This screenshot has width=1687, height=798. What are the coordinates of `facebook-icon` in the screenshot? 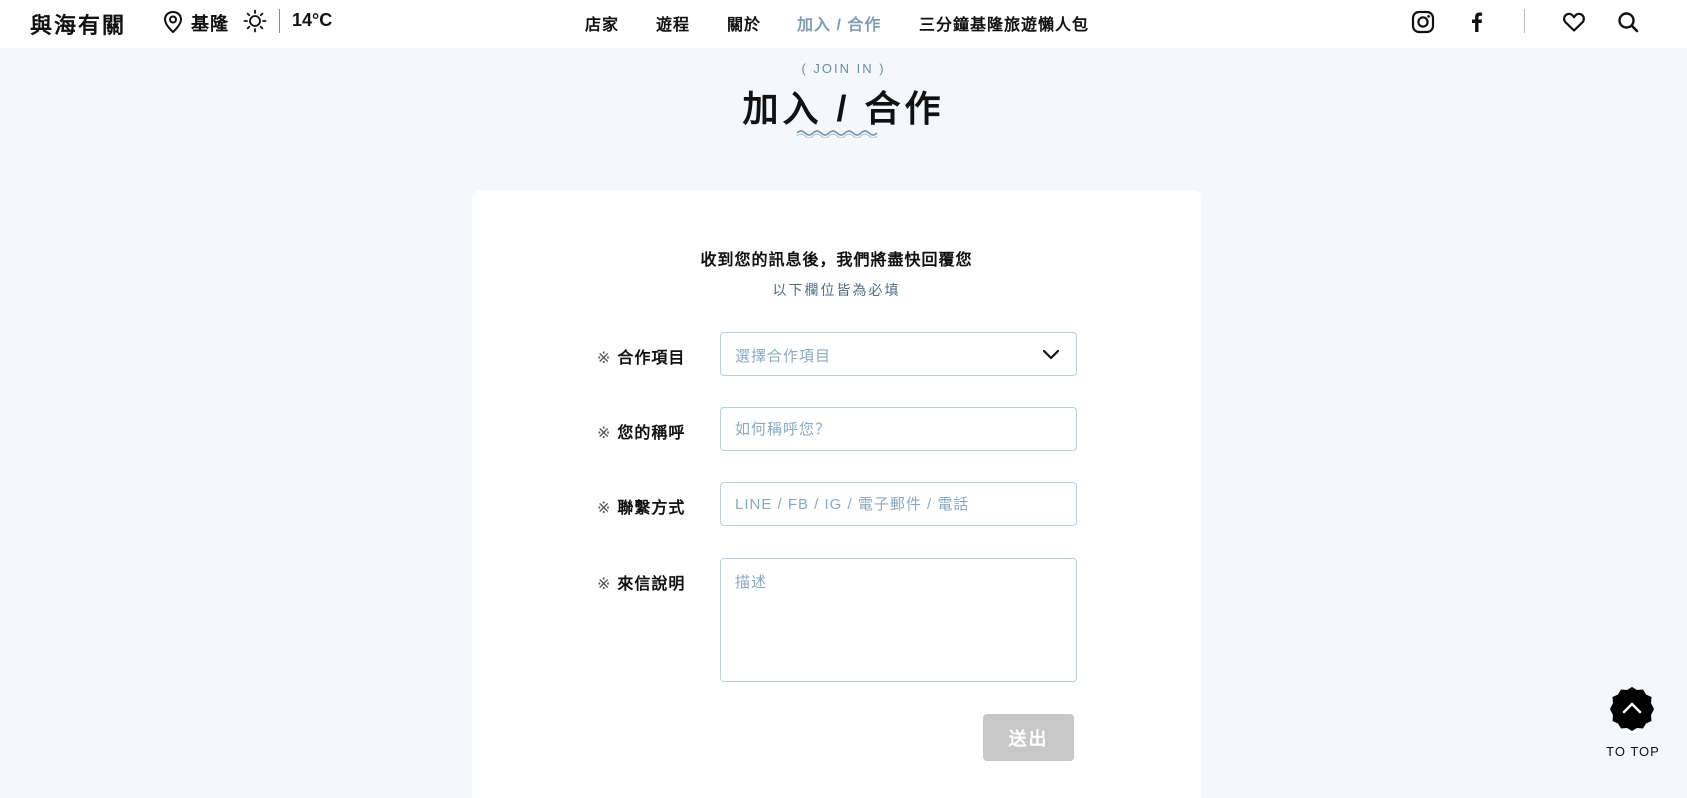 It's located at (1477, 22).